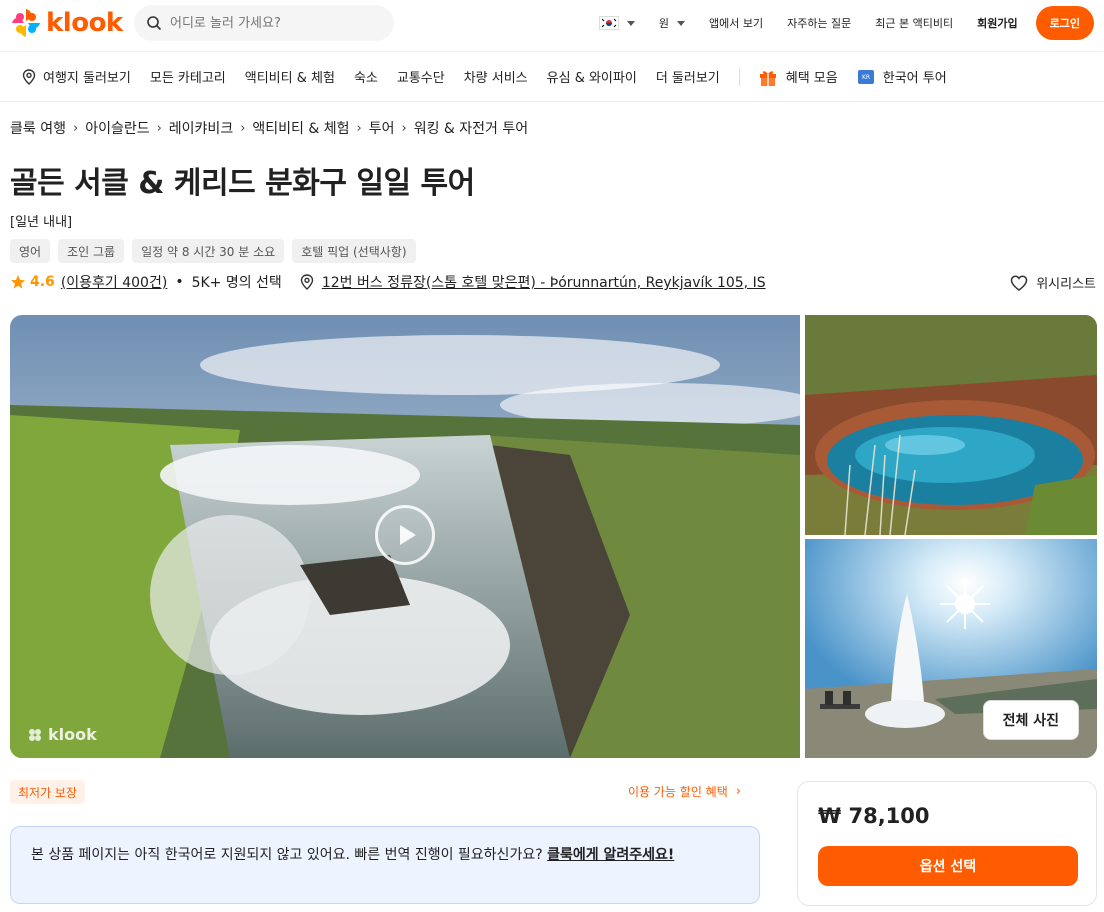 This screenshot has height=912, width=1104. I want to click on nav-item-sim-wifi: 유심 & 와이파이, so click(592, 76).